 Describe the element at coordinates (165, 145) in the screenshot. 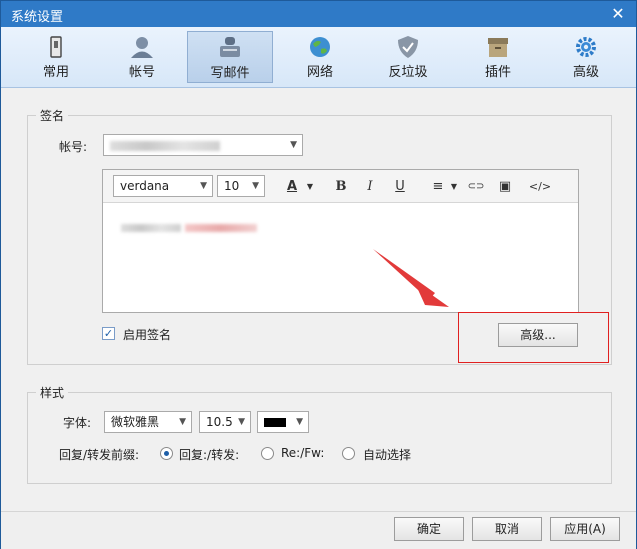

I see `account-value-redacted` at that location.